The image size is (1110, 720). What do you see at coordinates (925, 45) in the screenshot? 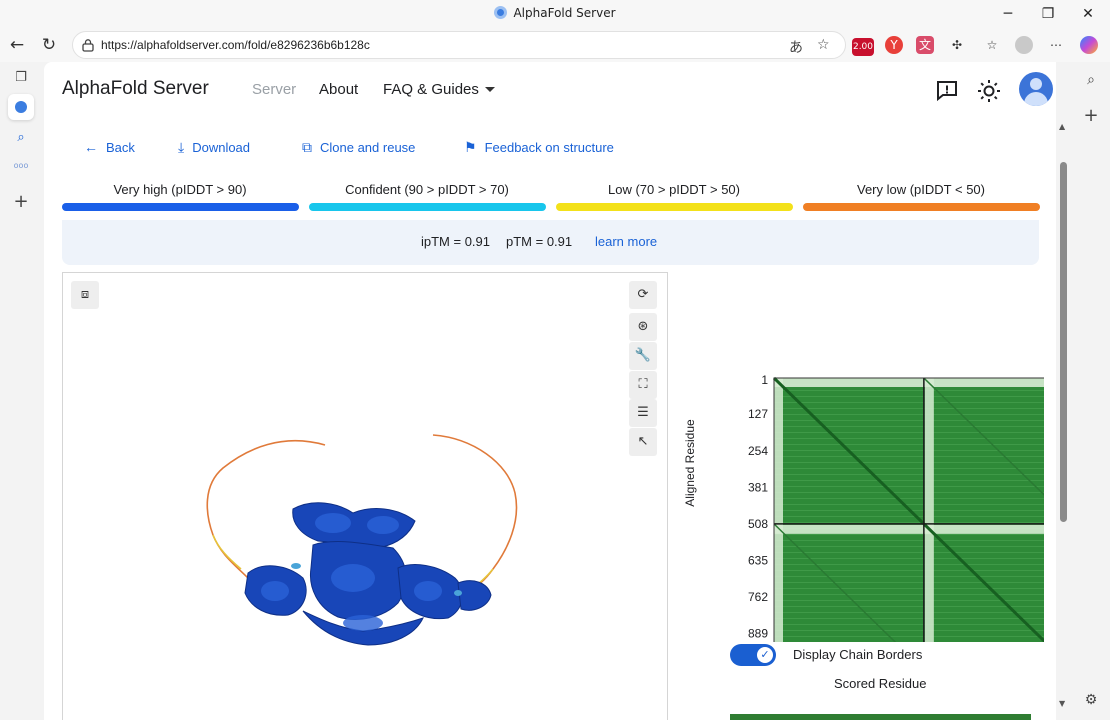
I see `translate-extension-icon: 文` at bounding box center [925, 45].